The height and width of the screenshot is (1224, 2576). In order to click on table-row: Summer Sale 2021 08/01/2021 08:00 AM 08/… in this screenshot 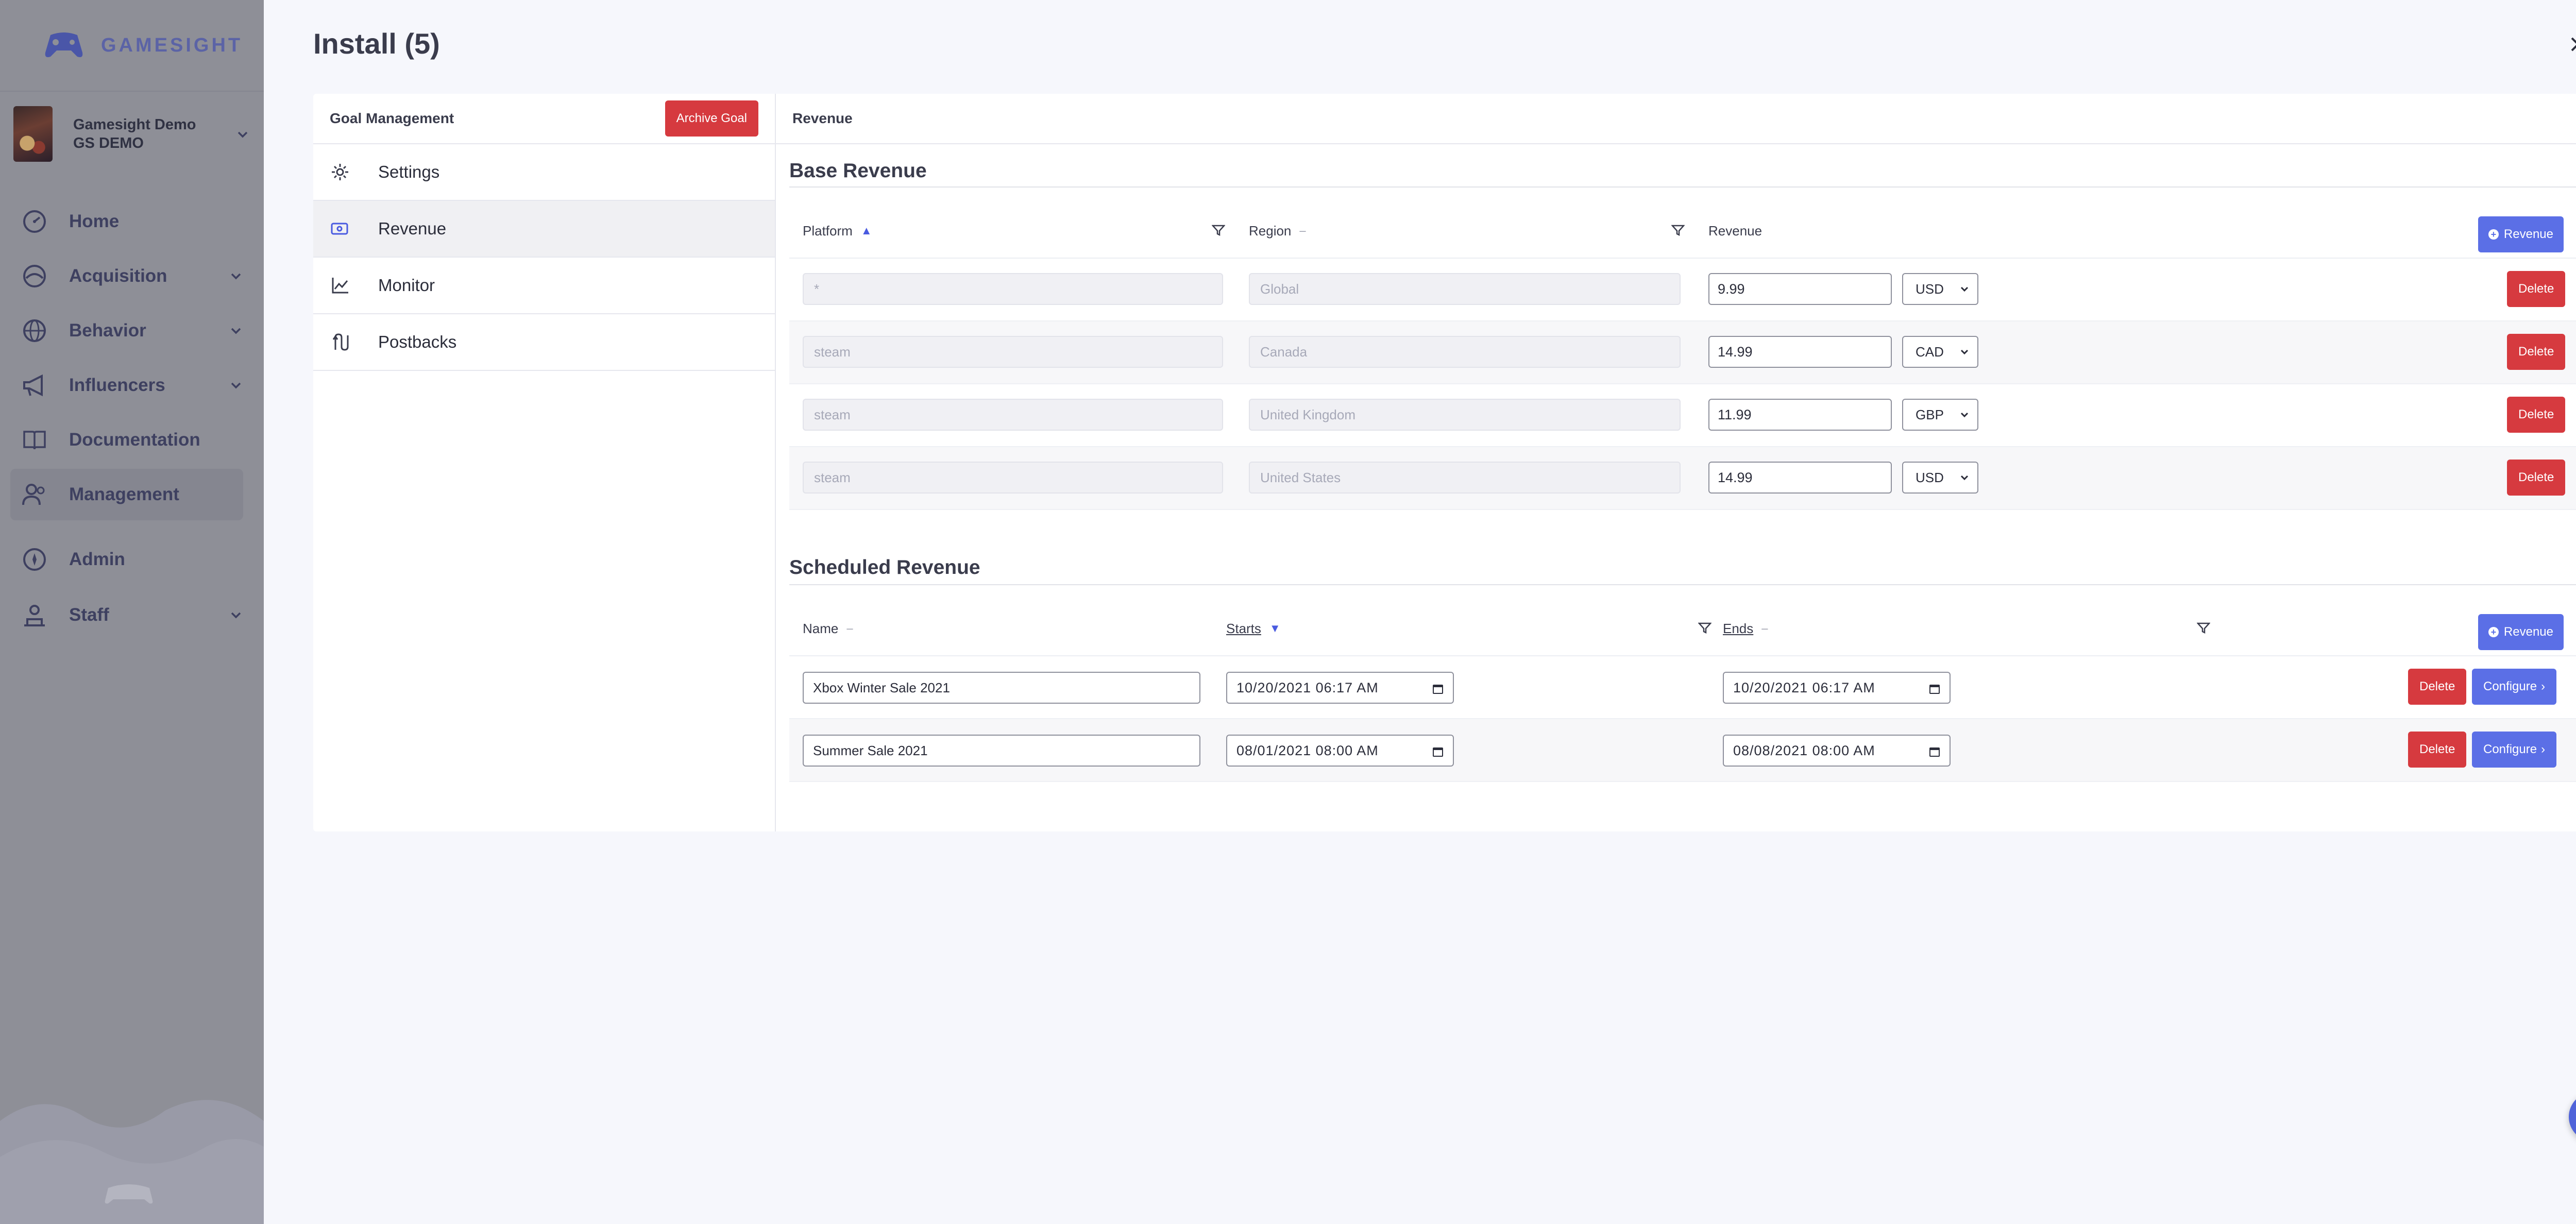, I will do `click(1682, 750)`.